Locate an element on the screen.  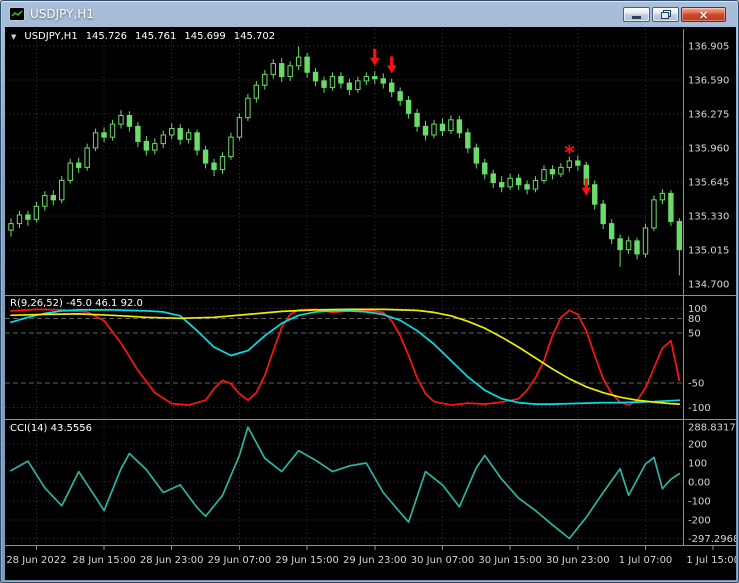
svg-text: 80 is located at coordinates (694, 319).